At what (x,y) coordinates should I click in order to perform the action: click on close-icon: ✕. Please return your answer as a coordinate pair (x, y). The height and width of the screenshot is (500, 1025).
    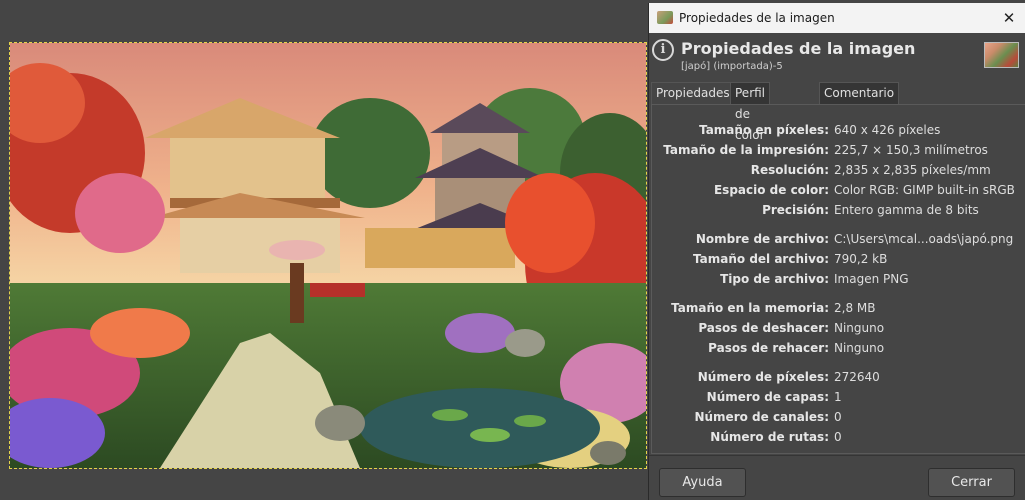
    Looking at the image, I should click on (1009, 18).